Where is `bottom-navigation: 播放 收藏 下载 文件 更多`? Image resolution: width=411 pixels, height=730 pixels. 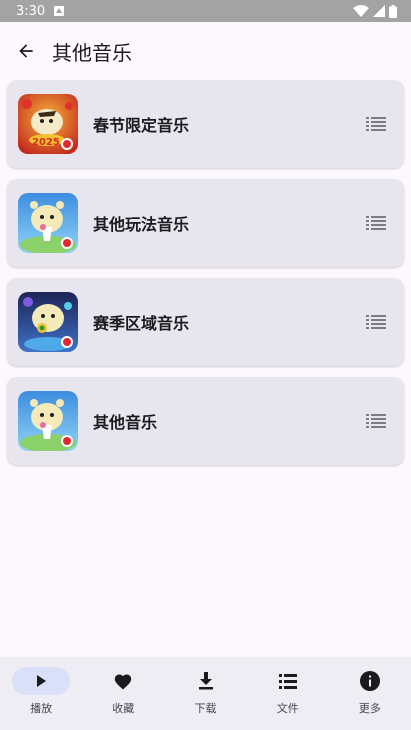
bottom-navigation: 播放 收藏 下载 文件 更多 is located at coordinates (205, 693).